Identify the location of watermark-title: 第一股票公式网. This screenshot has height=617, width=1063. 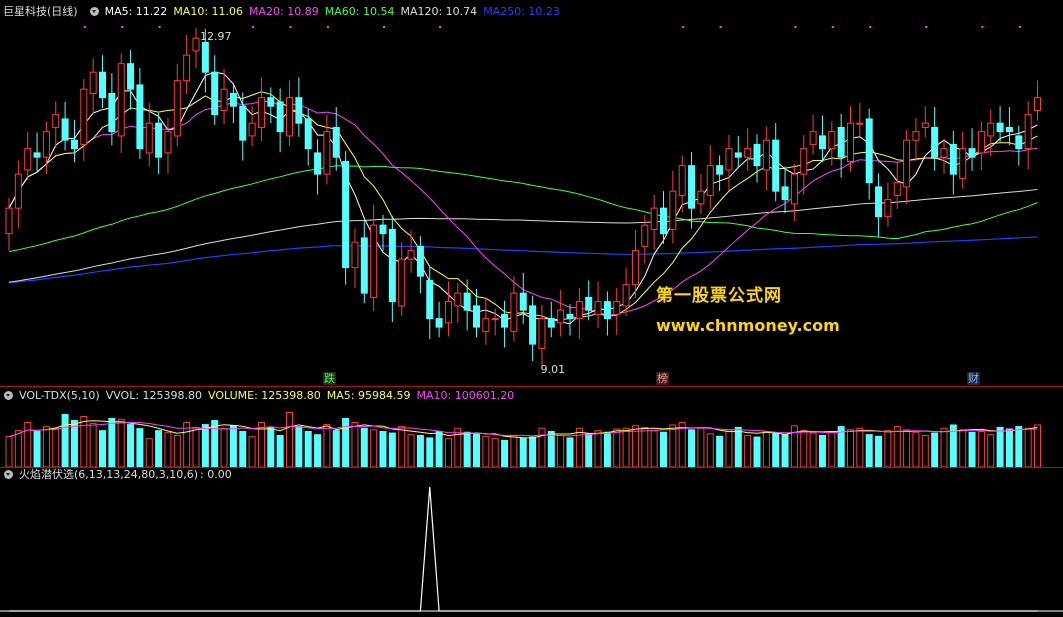
(719, 296).